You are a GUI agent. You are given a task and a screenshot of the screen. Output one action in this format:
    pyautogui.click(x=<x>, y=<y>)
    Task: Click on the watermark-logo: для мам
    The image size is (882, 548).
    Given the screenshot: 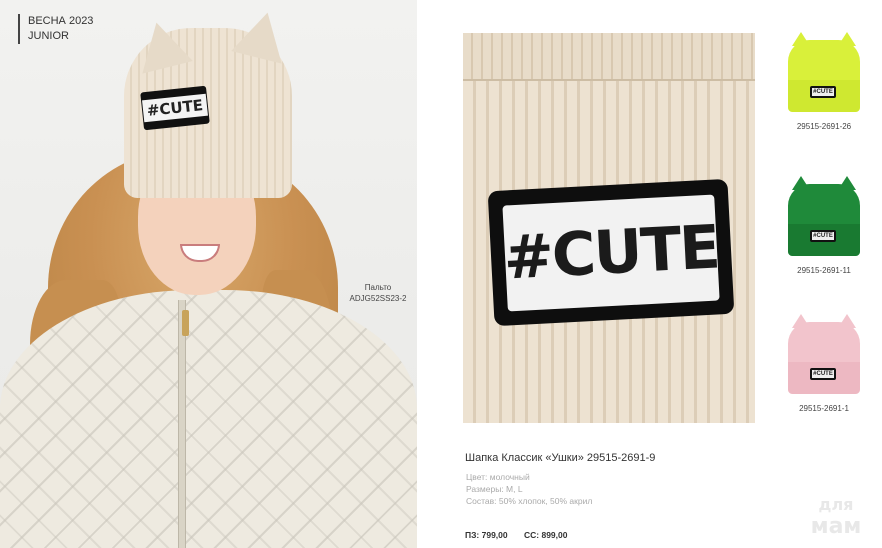 What is the action you would take?
    pyautogui.click(x=836, y=516)
    